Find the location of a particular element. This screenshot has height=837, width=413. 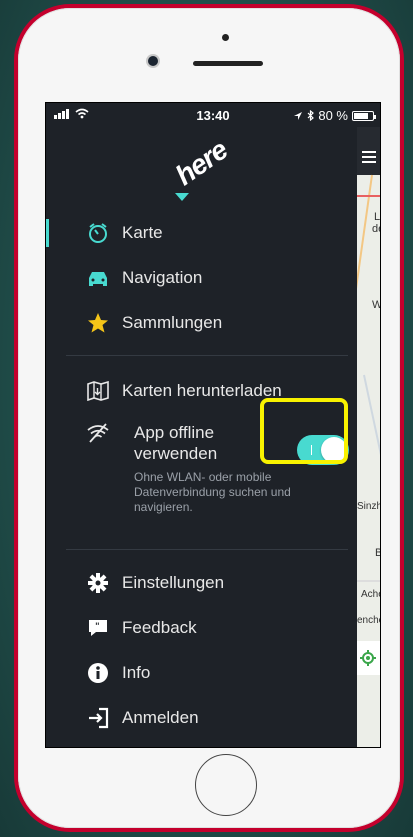

wifi-off-icon is located at coordinates (98, 433).